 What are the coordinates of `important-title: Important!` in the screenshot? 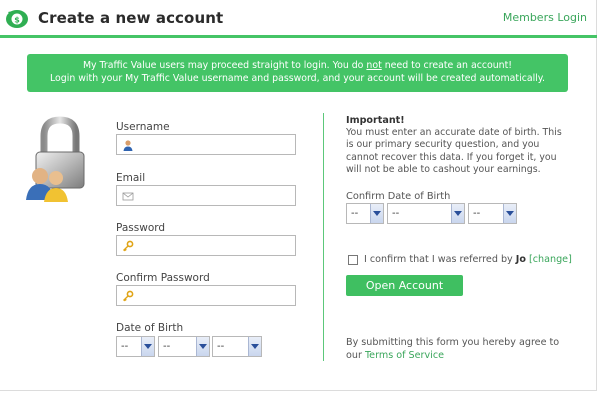 It's located at (375, 120).